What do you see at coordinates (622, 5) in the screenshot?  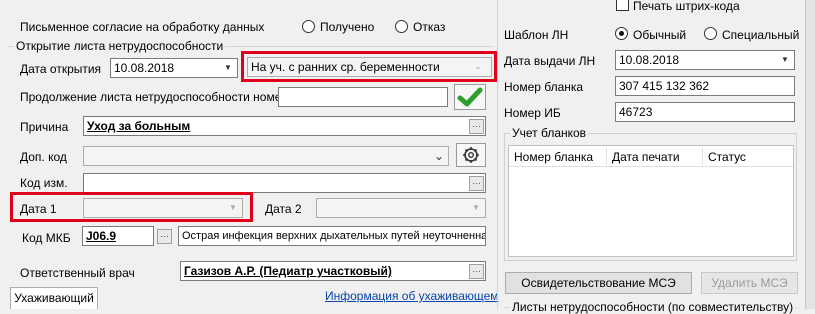 I see `print-barcode-checkbox` at bounding box center [622, 5].